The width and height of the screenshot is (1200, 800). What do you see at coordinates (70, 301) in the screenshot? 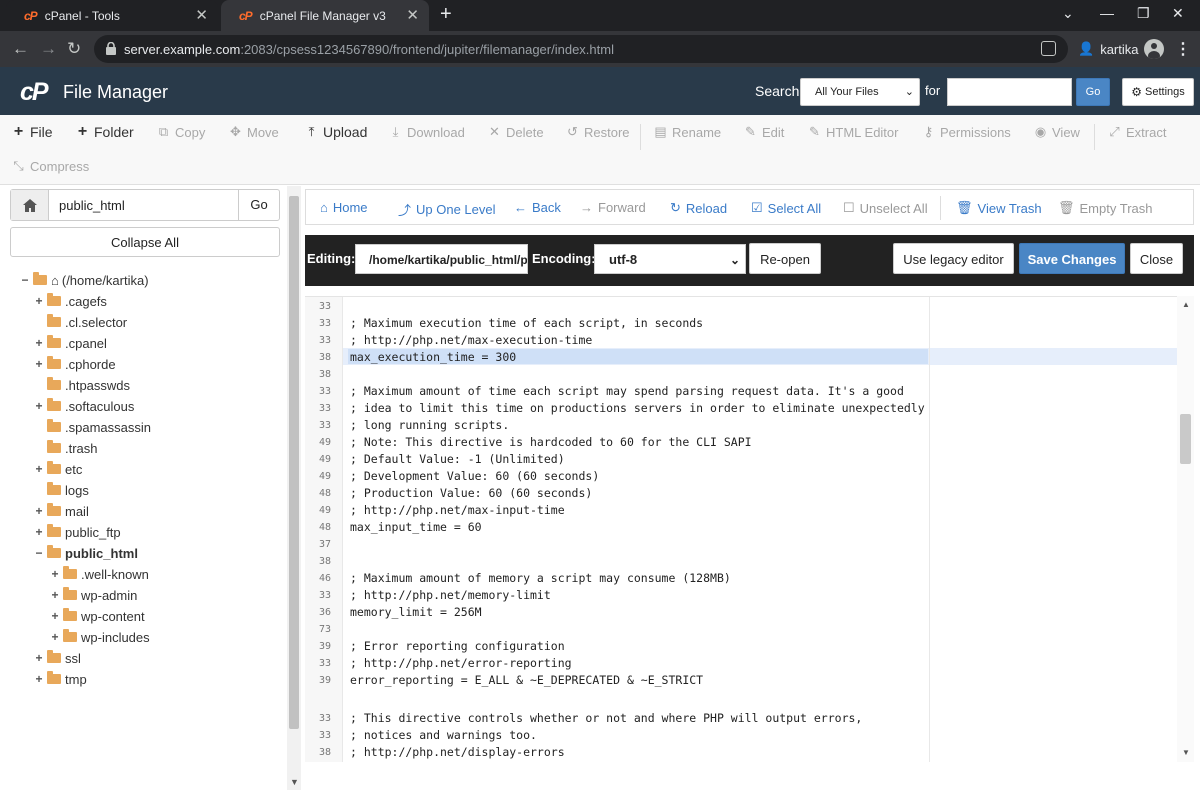
I see `tree-item: + .cagefs` at bounding box center [70, 301].